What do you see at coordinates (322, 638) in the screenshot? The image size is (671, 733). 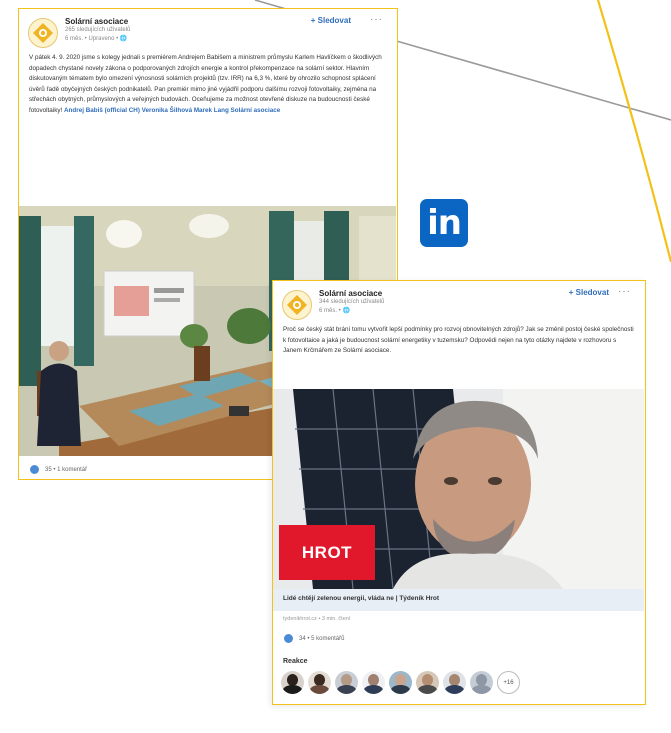 I see `reaction-summary: 34 • 5 komentářů` at bounding box center [322, 638].